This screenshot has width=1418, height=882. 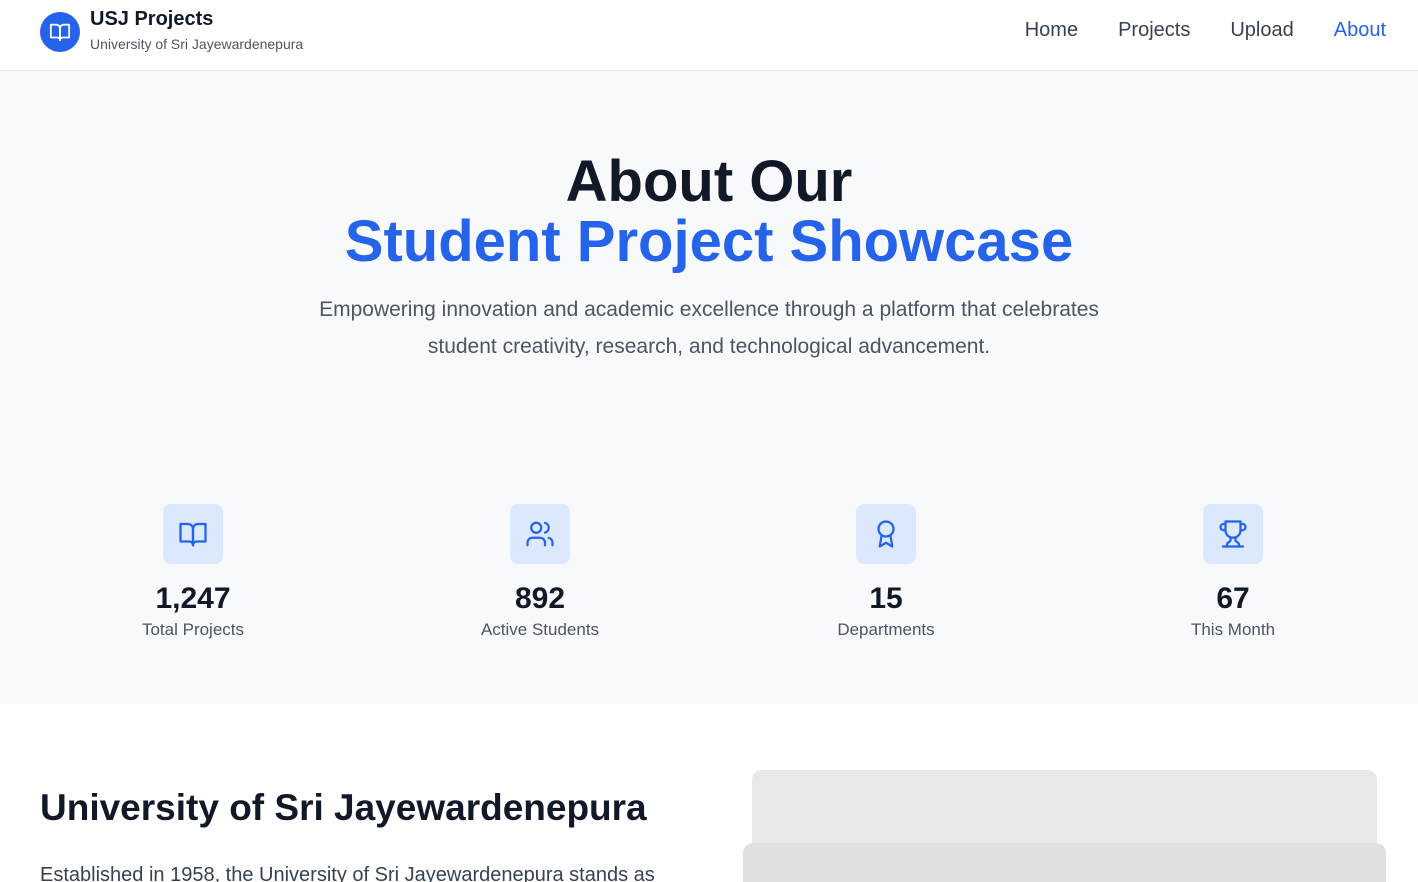 I want to click on main-nav: Home Projects Upload About, so click(x=1205, y=30).